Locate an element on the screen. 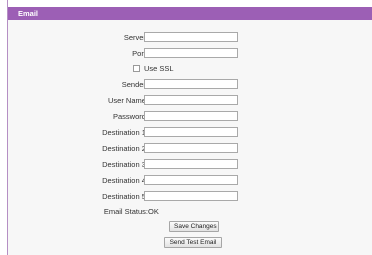  sender-row: Sender: is located at coordinates (190, 85).